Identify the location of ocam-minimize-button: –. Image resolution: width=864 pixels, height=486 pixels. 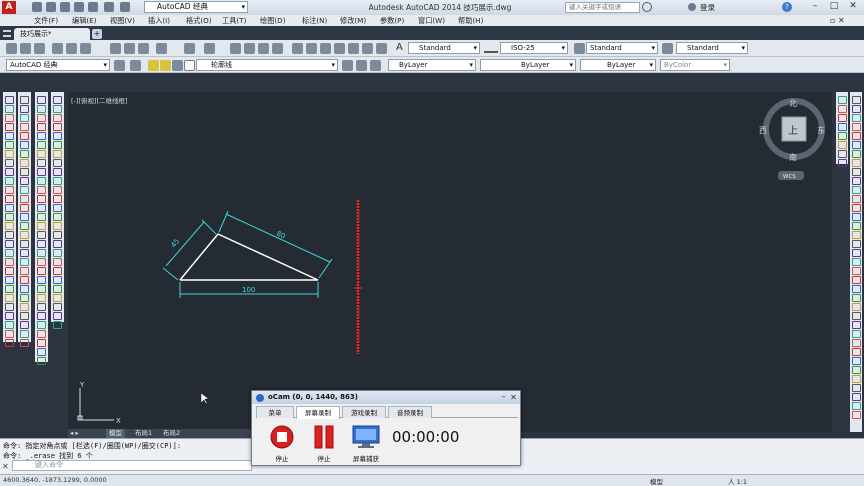
(503, 397).